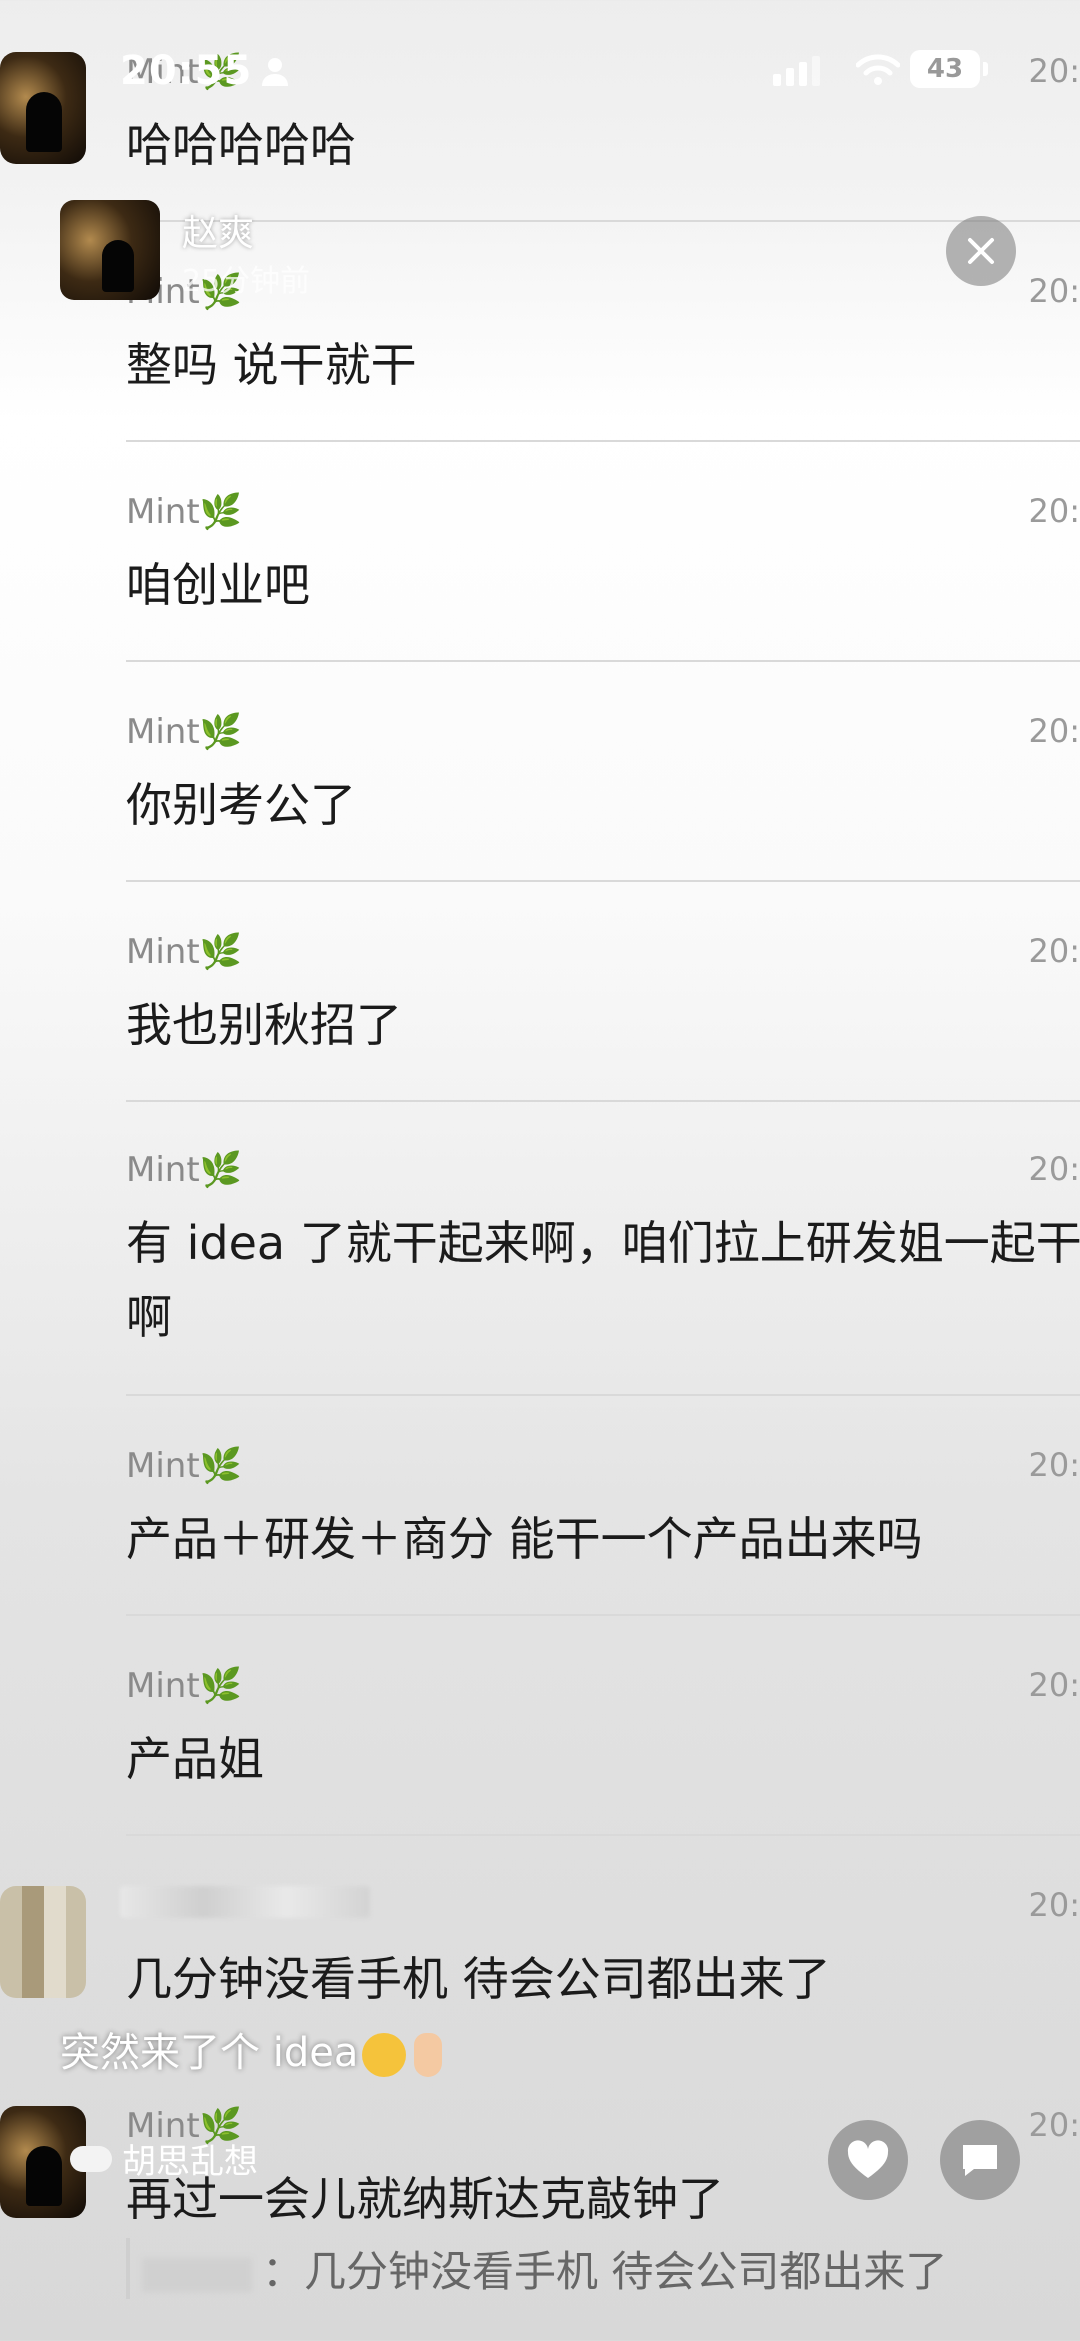 This screenshot has height=2341, width=1080. What do you see at coordinates (478, 1979) in the screenshot?
I see `message-text: 几分钟没看手机 待会公司都出来了` at bounding box center [478, 1979].